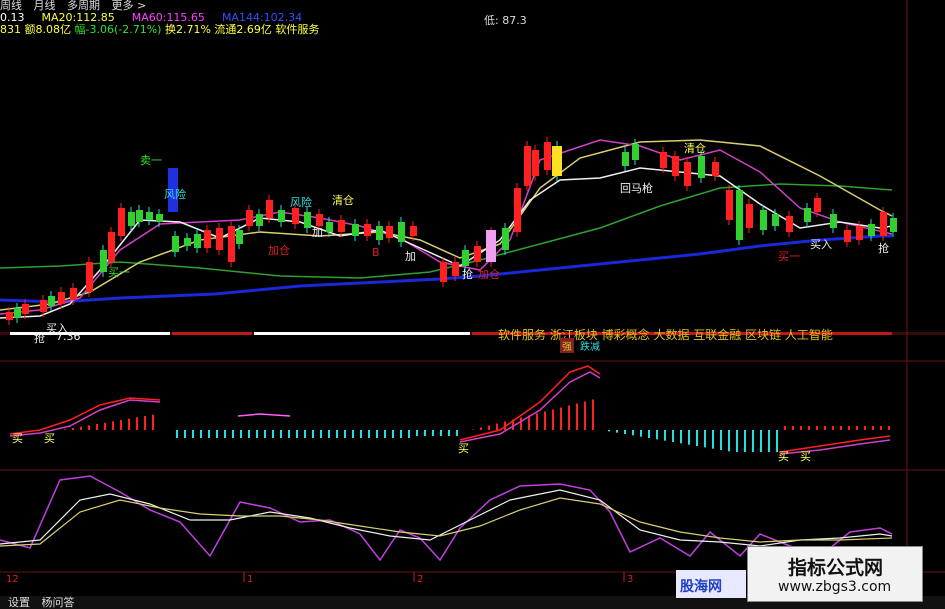 Image resolution: width=945 pixels, height=609 pixels. Describe the element at coordinates (567, 345) in the screenshot. I see `strong-badge: 强` at that location.